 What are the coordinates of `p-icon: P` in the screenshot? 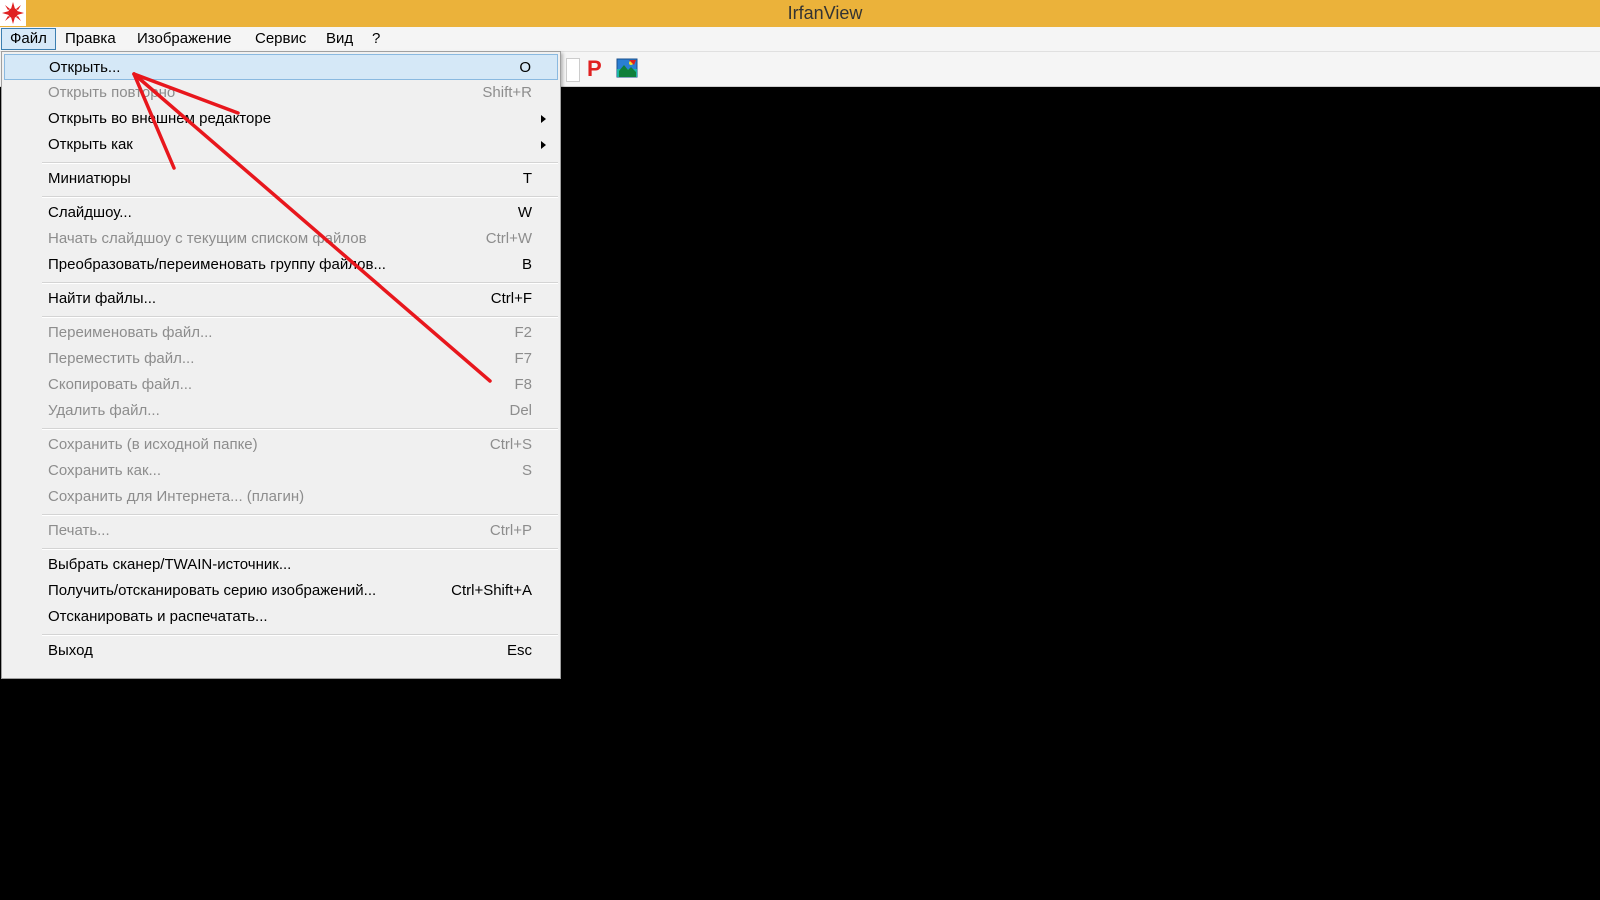 It's located at (594, 69).